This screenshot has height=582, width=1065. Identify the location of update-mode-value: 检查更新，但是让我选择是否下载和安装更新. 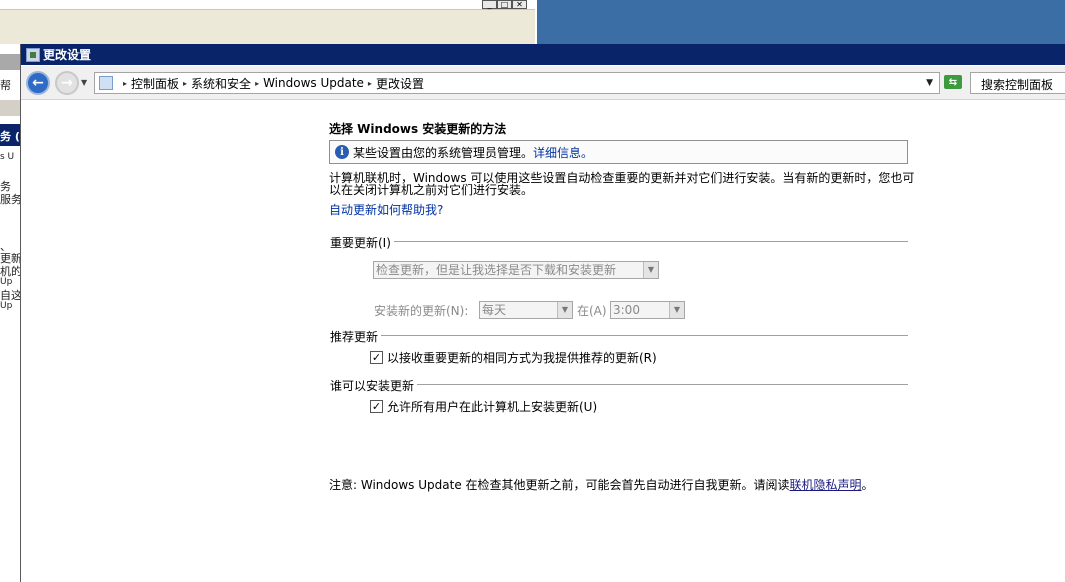
(496, 270).